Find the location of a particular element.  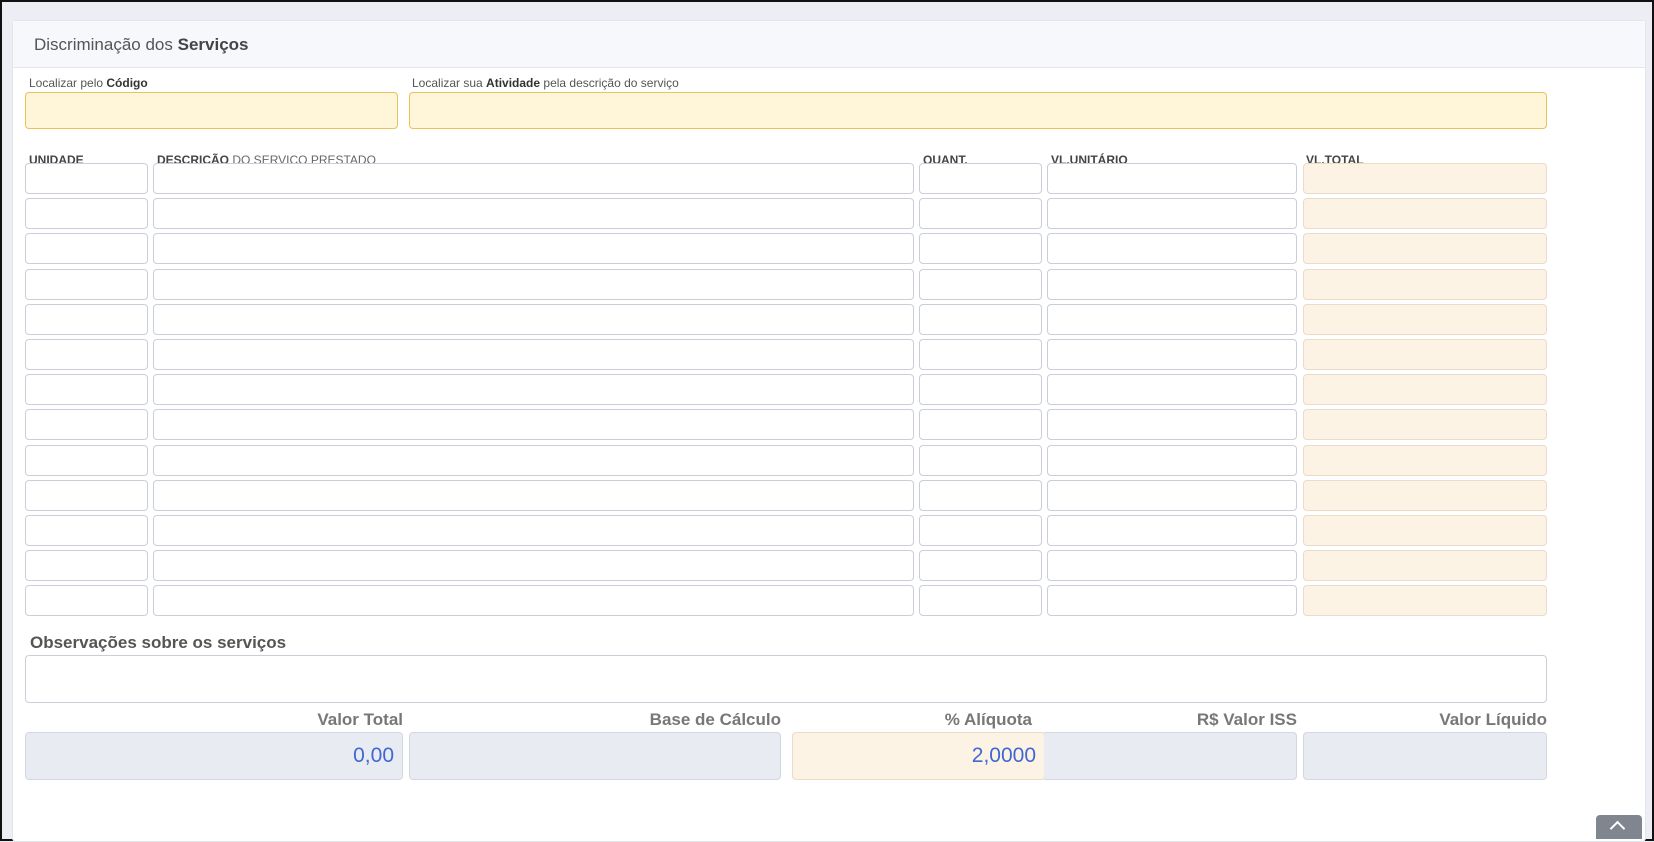

row-8-vl-total-input is located at coordinates (1425, 425).